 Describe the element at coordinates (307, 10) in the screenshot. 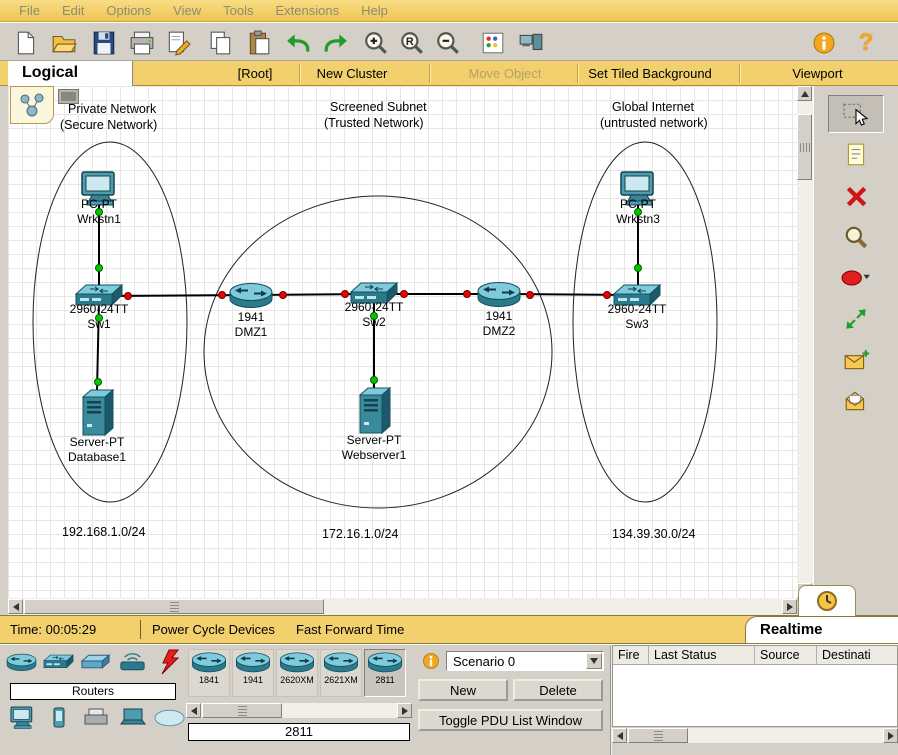

I see `menu-extensions: Extensions` at that location.